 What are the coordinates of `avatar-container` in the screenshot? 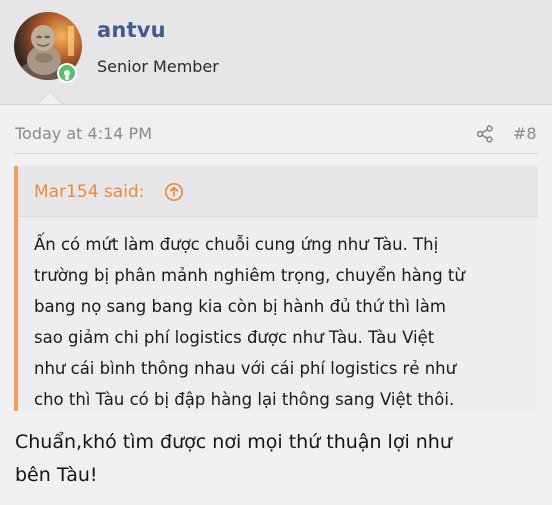 It's located at (49, 47).